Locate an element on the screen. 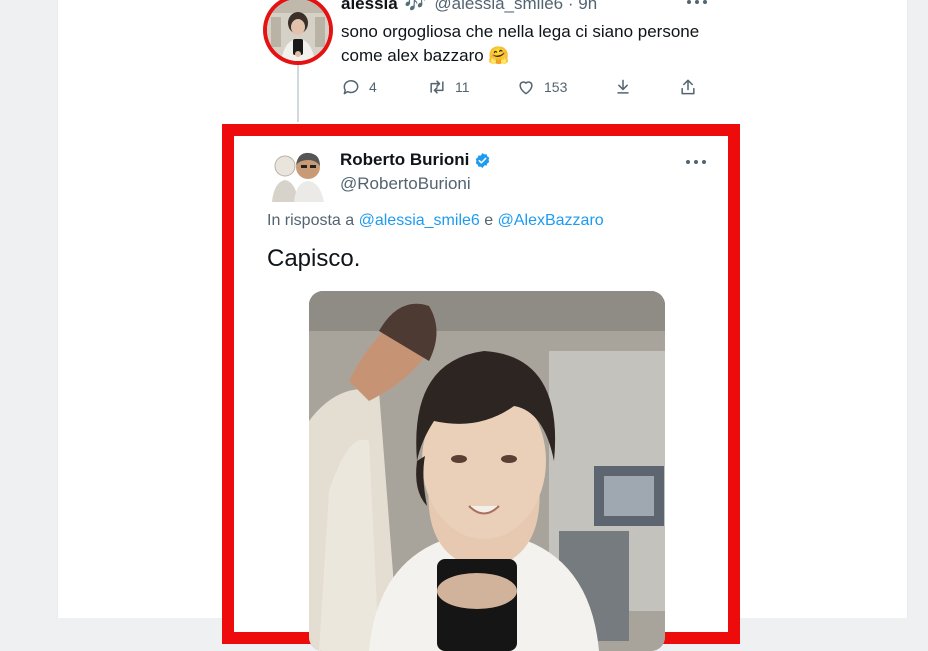 Image resolution: width=928 pixels, height=651 pixels. burioni-author-name: Roberto Burioni is located at coordinates (404, 160).